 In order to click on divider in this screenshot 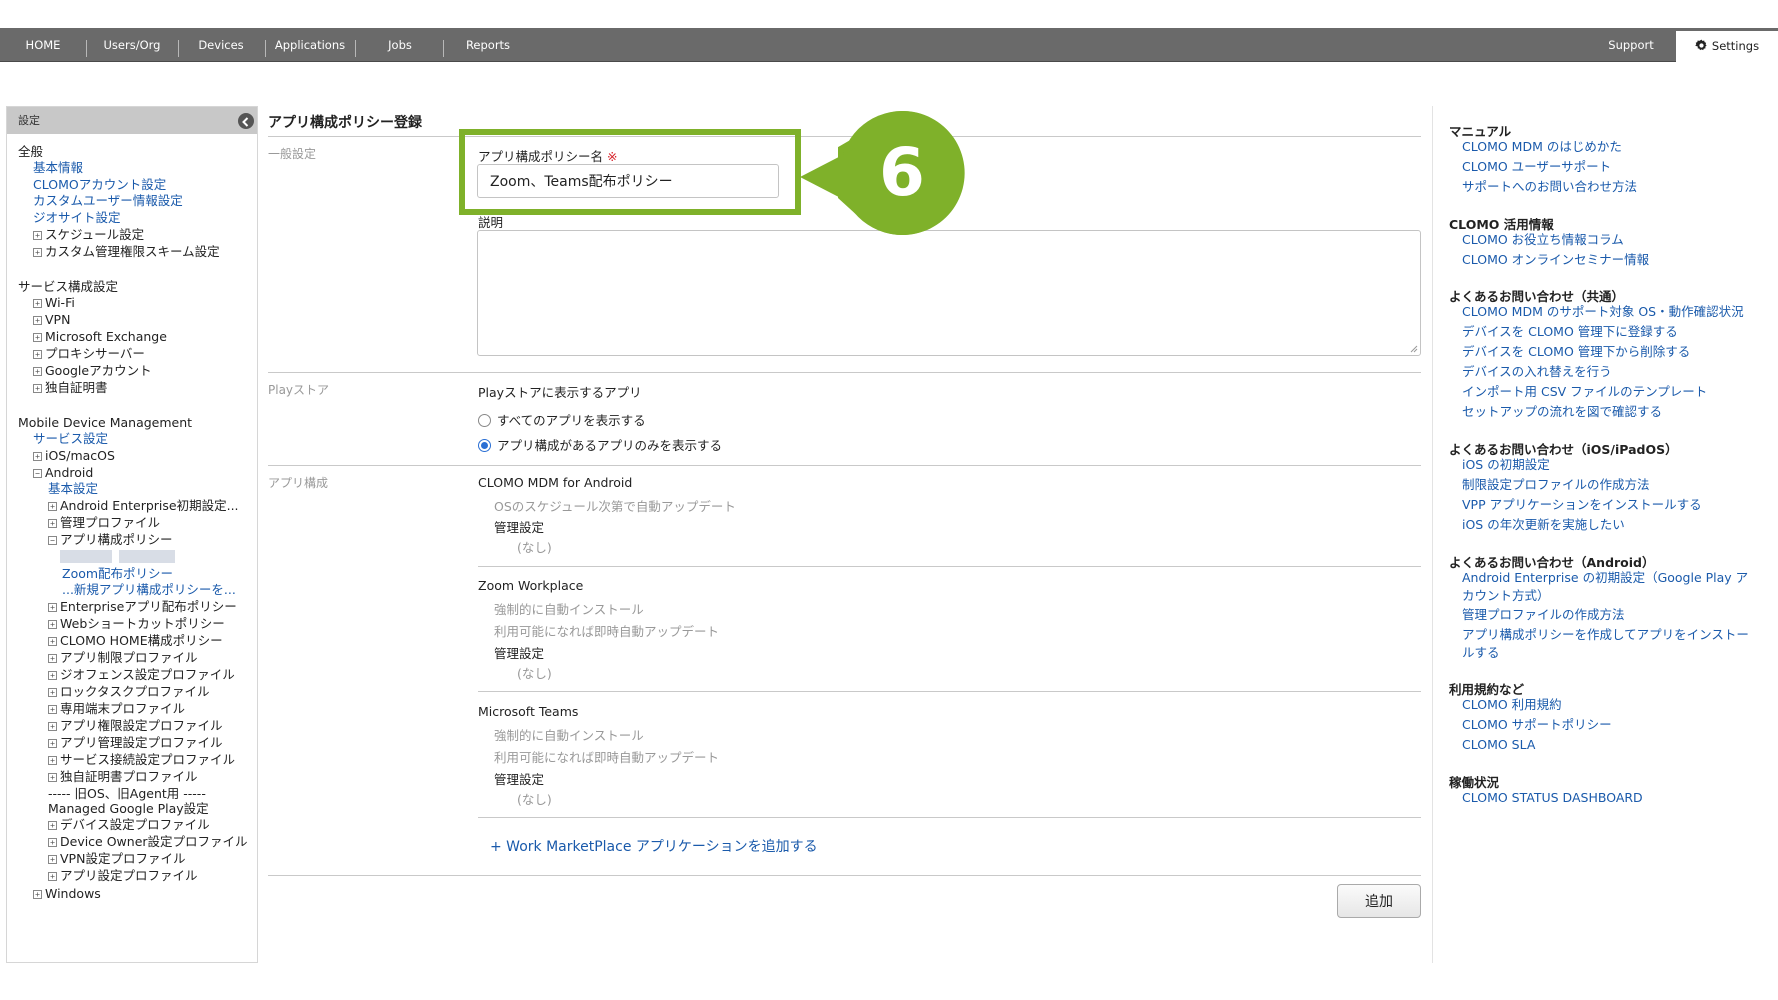, I will do `click(844, 372)`.